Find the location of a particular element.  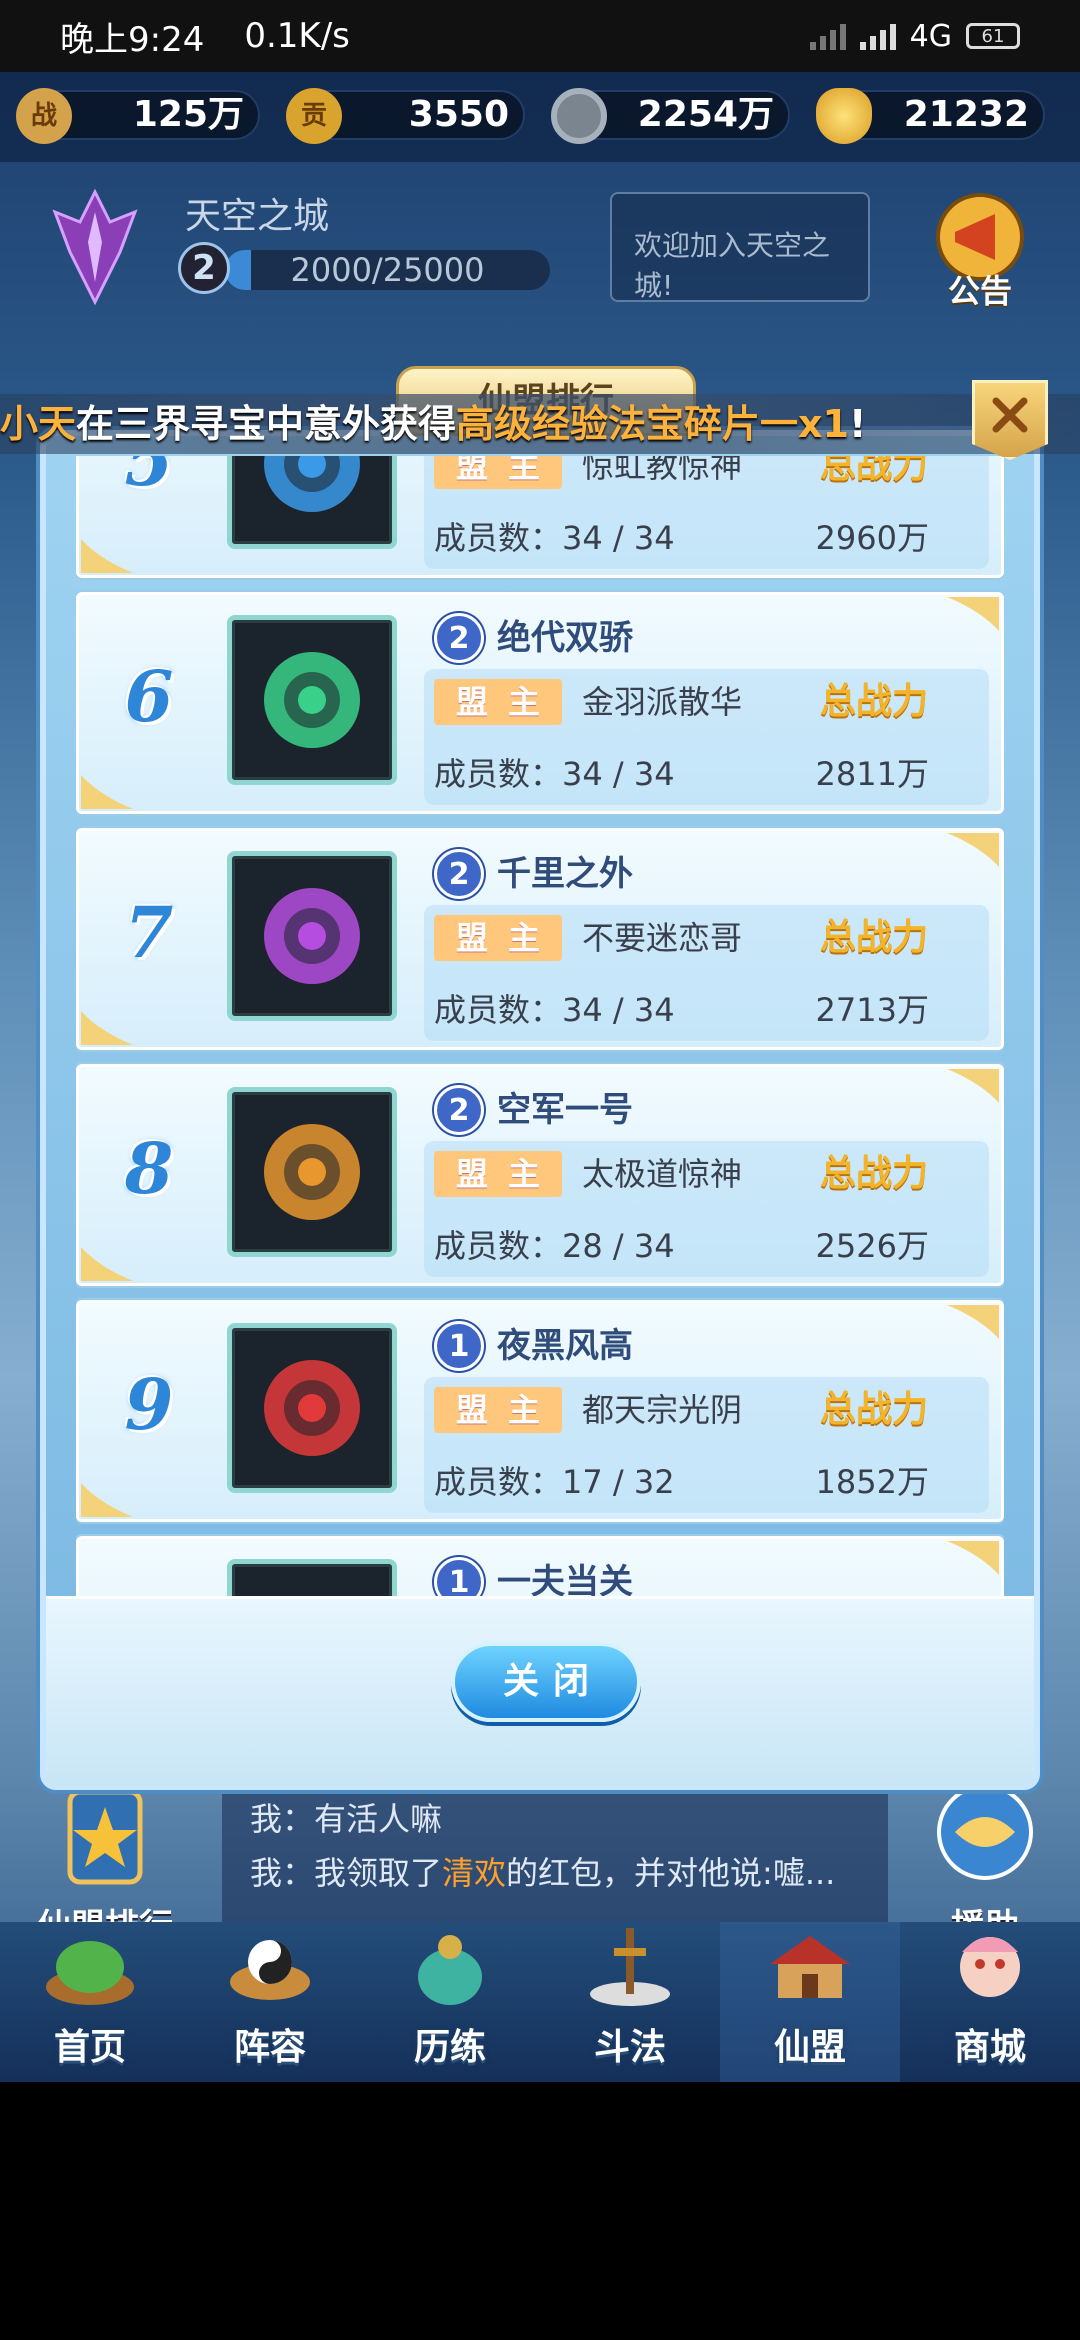

notice-button: 公告 is located at coordinates (980, 252).